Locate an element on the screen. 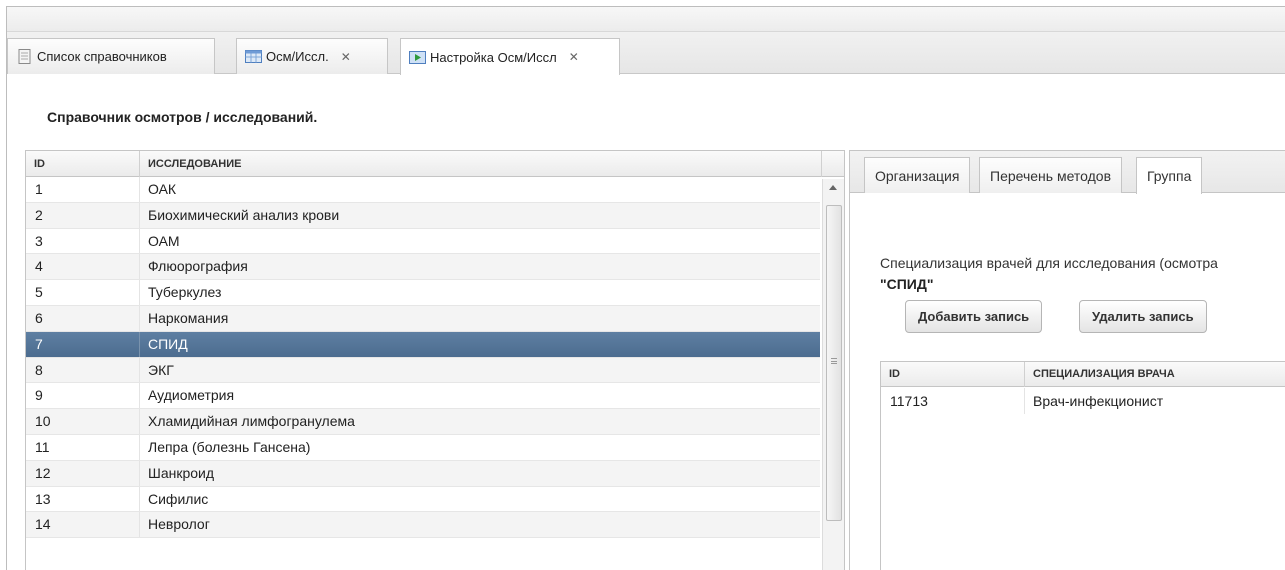 This screenshot has width=1285, height=570. column-header-exam: ИССЛЕДОВАНИЕ is located at coordinates (481, 164).